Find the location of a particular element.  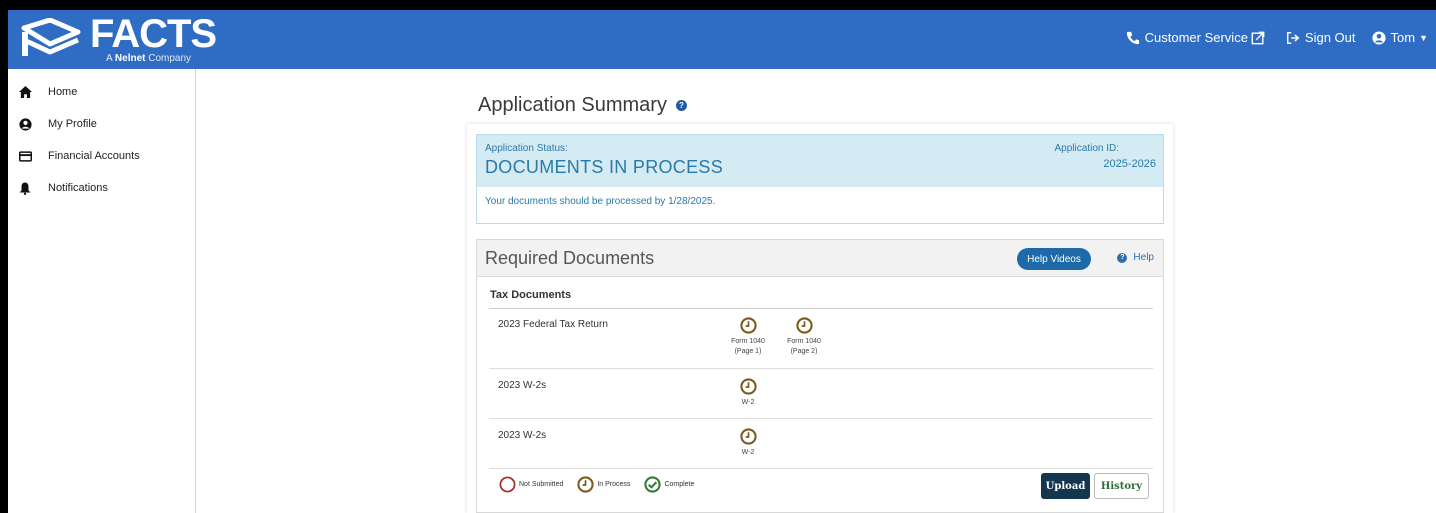

help-link: ? Help is located at coordinates (1135, 257).